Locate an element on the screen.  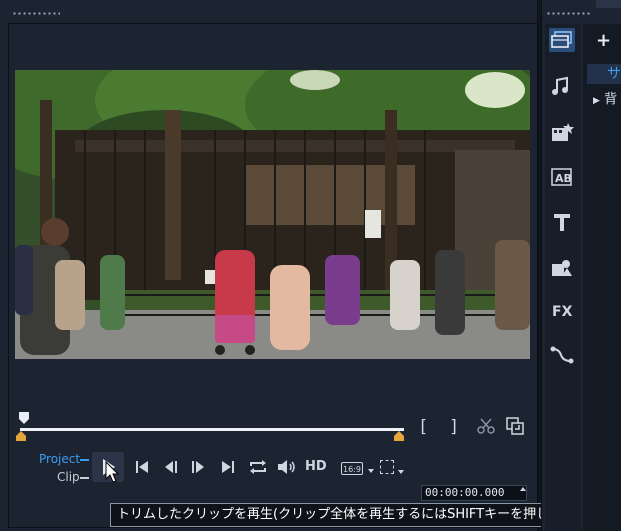
volume-icon is located at coordinates (287, 467).